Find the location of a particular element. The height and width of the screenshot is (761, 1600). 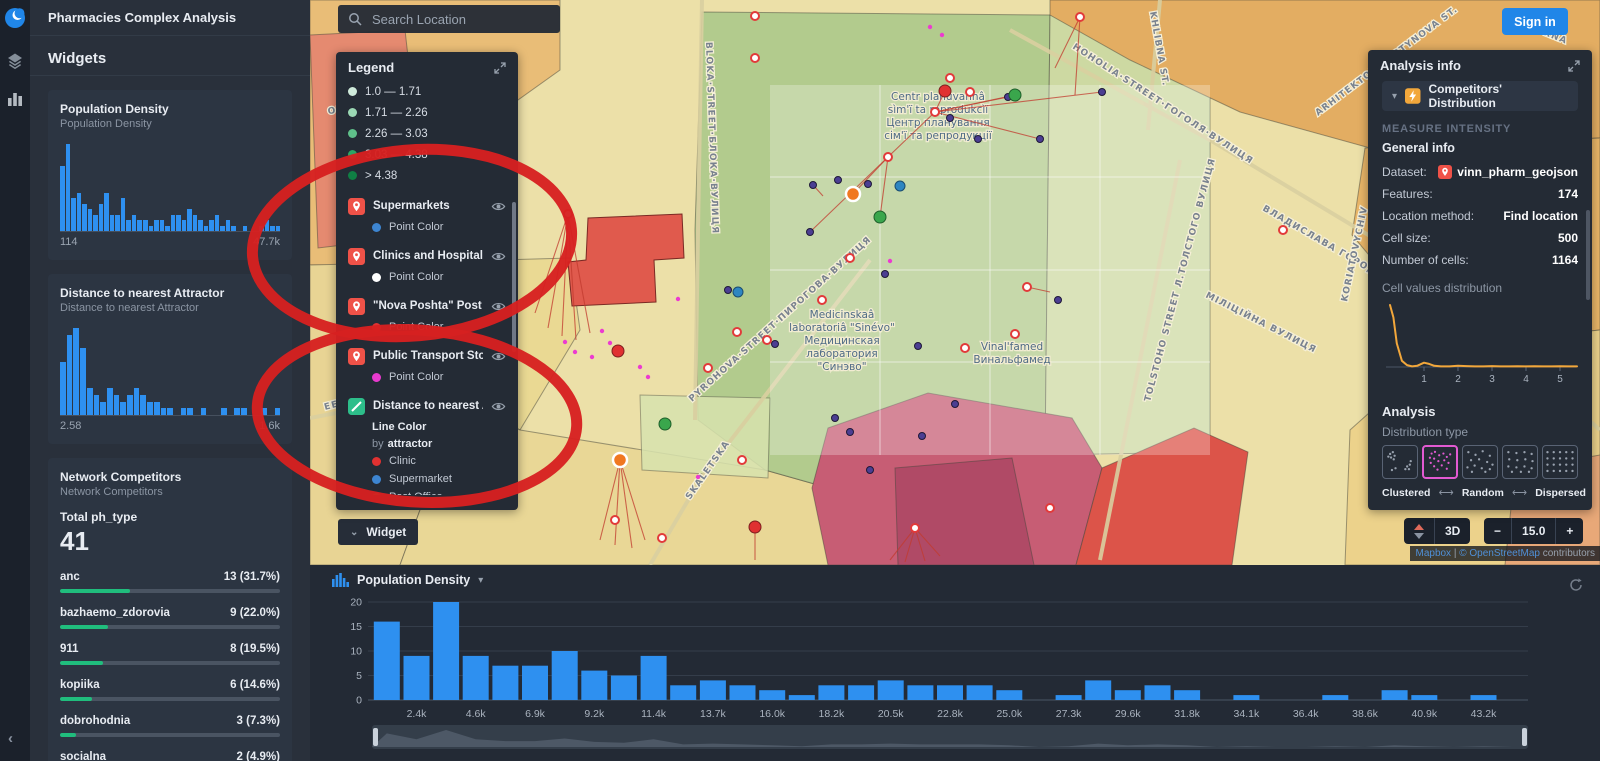

distribution-option-random is located at coordinates (1480, 462).